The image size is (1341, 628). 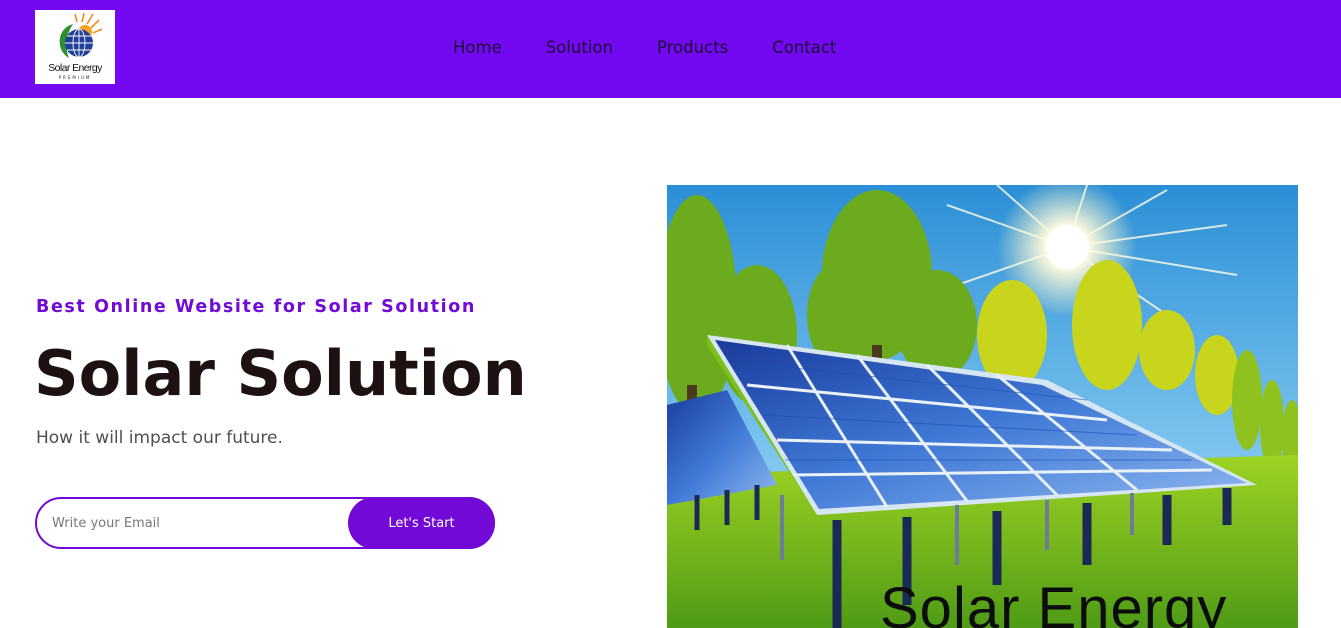 What do you see at coordinates (579, 47) in the screenshot?
I see `nav-solution-link: Solution` at bounding box center [579, 47].